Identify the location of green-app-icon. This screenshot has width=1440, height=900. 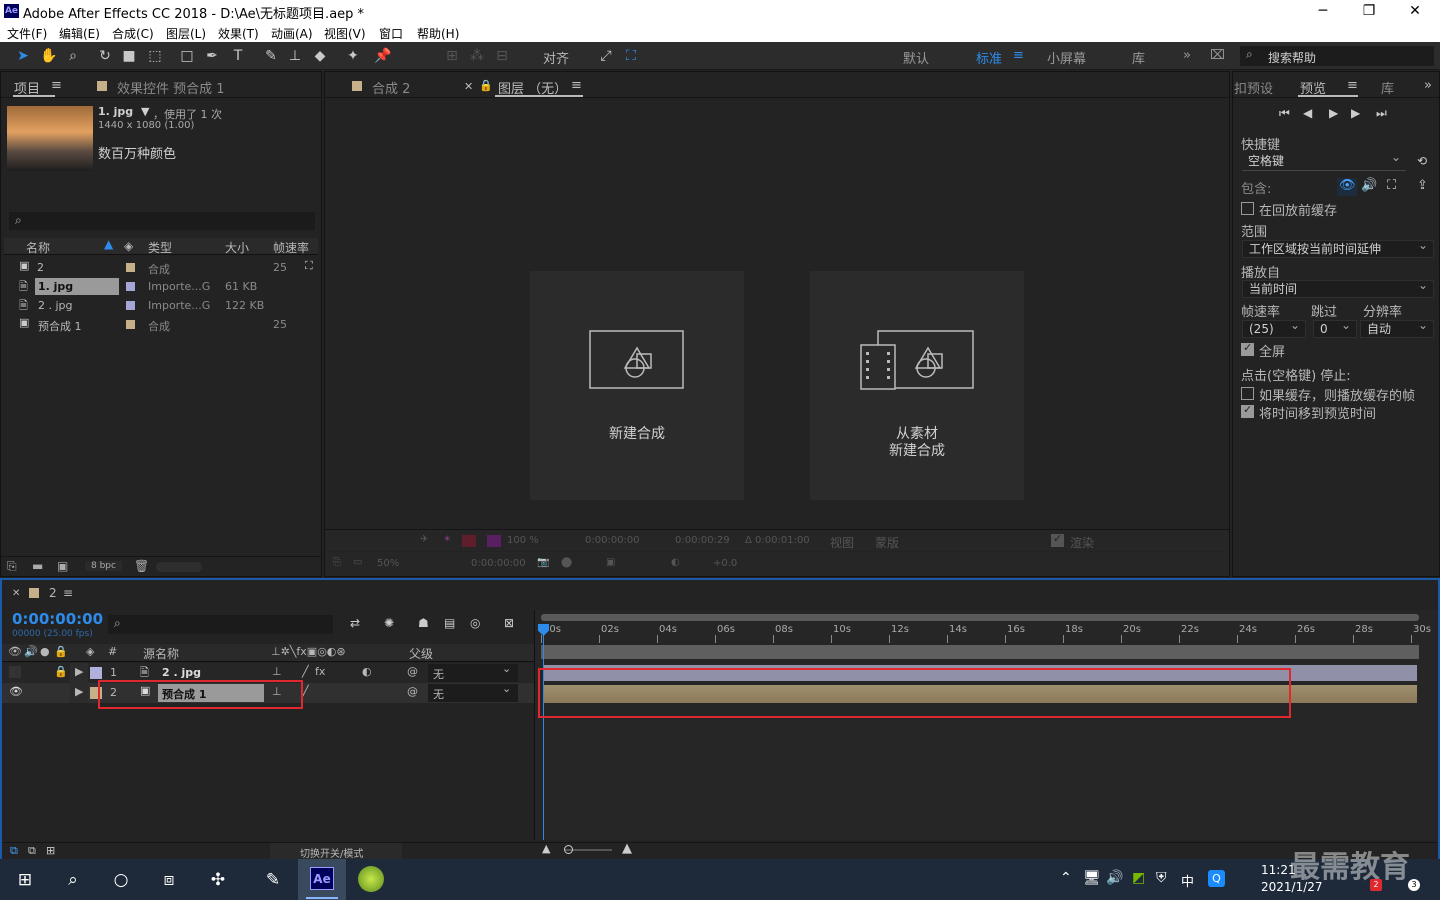
(371, 879).